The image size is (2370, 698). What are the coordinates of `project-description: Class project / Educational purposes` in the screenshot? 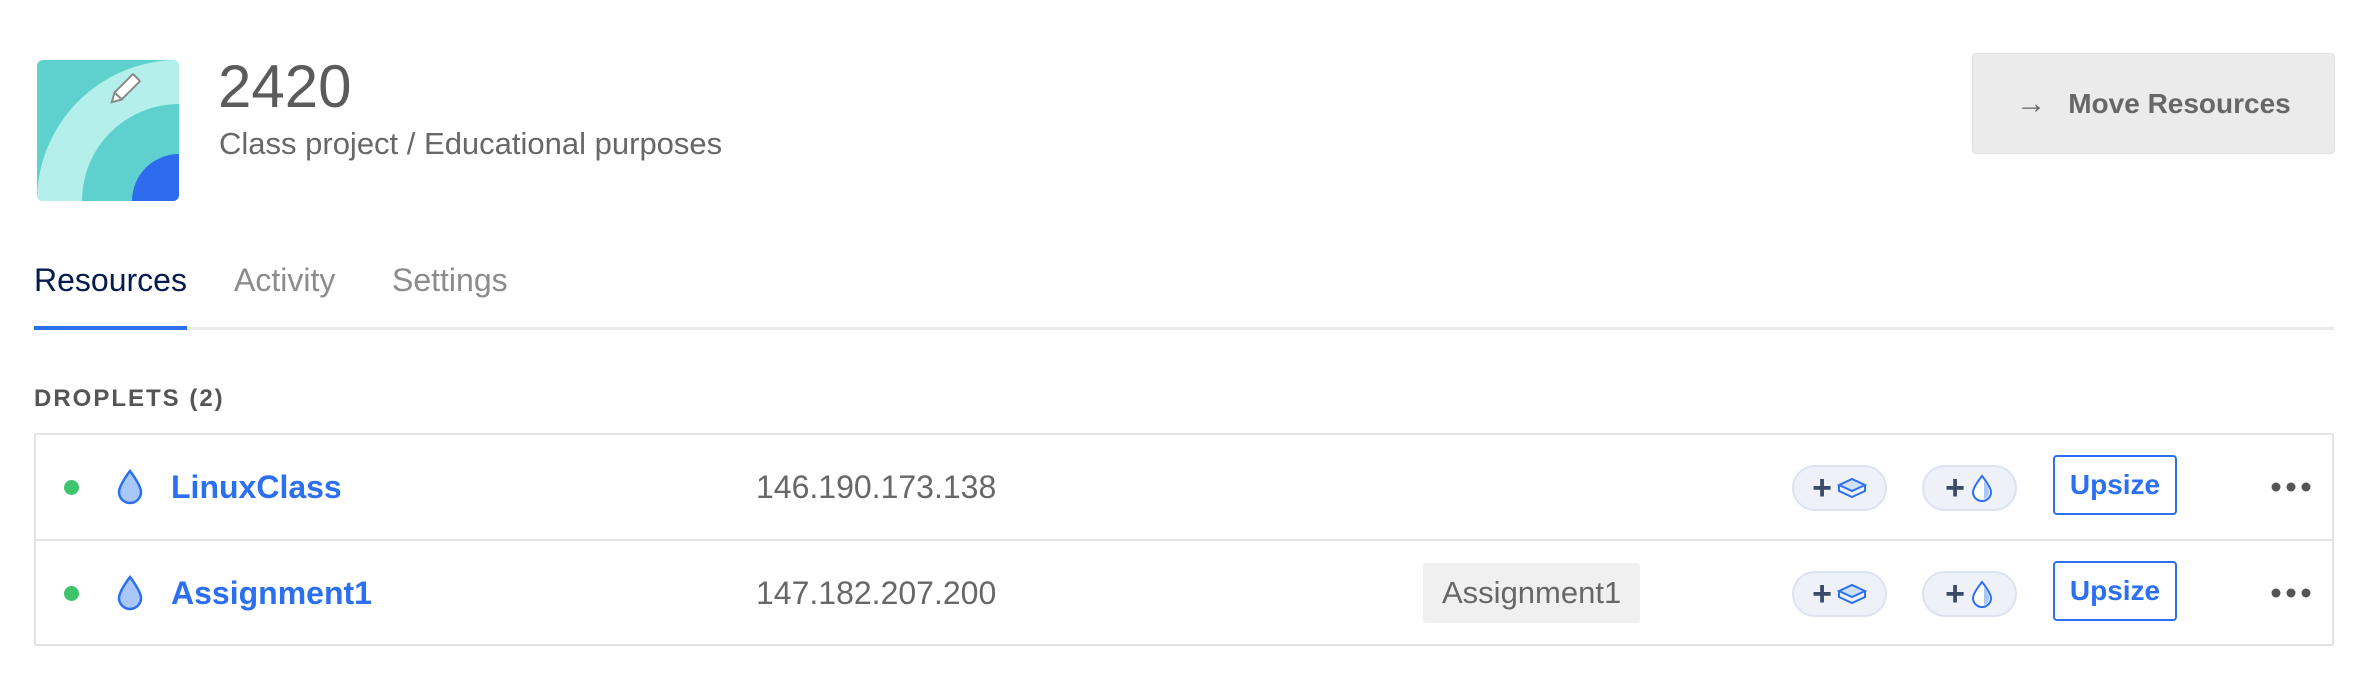 It's located at (471, 143).